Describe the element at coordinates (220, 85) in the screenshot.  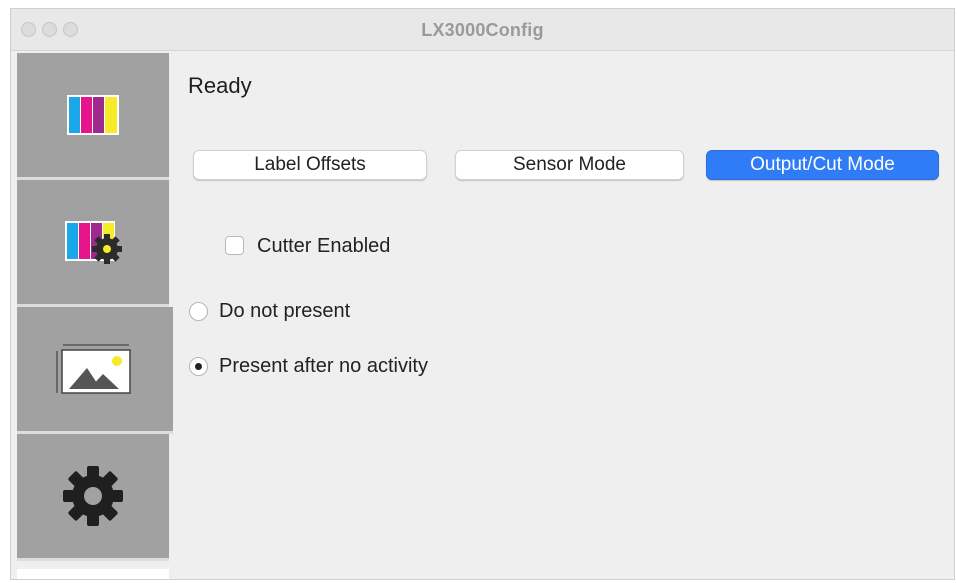
I see `status-text: Ready` at that location.